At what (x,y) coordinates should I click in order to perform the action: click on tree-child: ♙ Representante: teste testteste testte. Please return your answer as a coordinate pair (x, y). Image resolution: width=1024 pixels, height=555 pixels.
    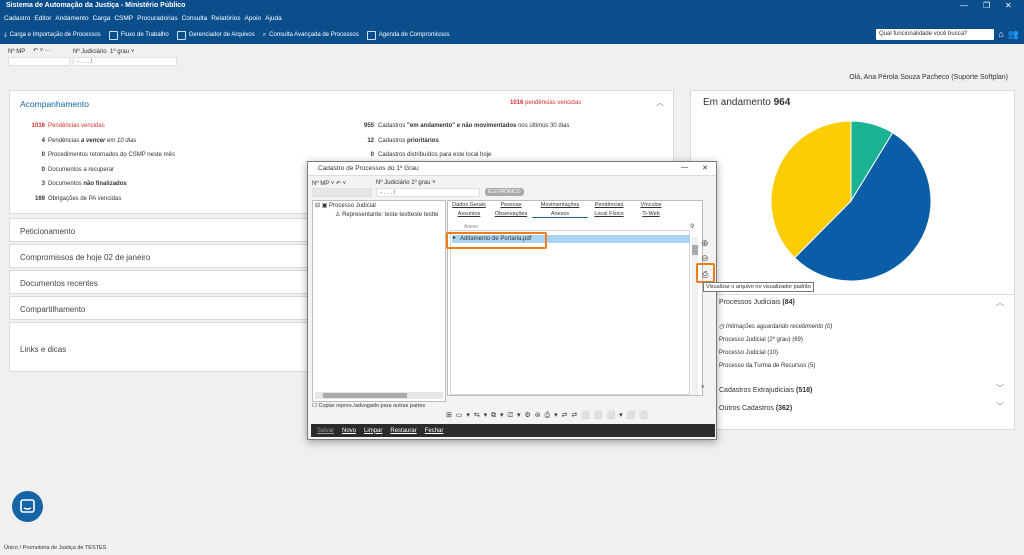
    Looking at the image, I should click on (386, 214).